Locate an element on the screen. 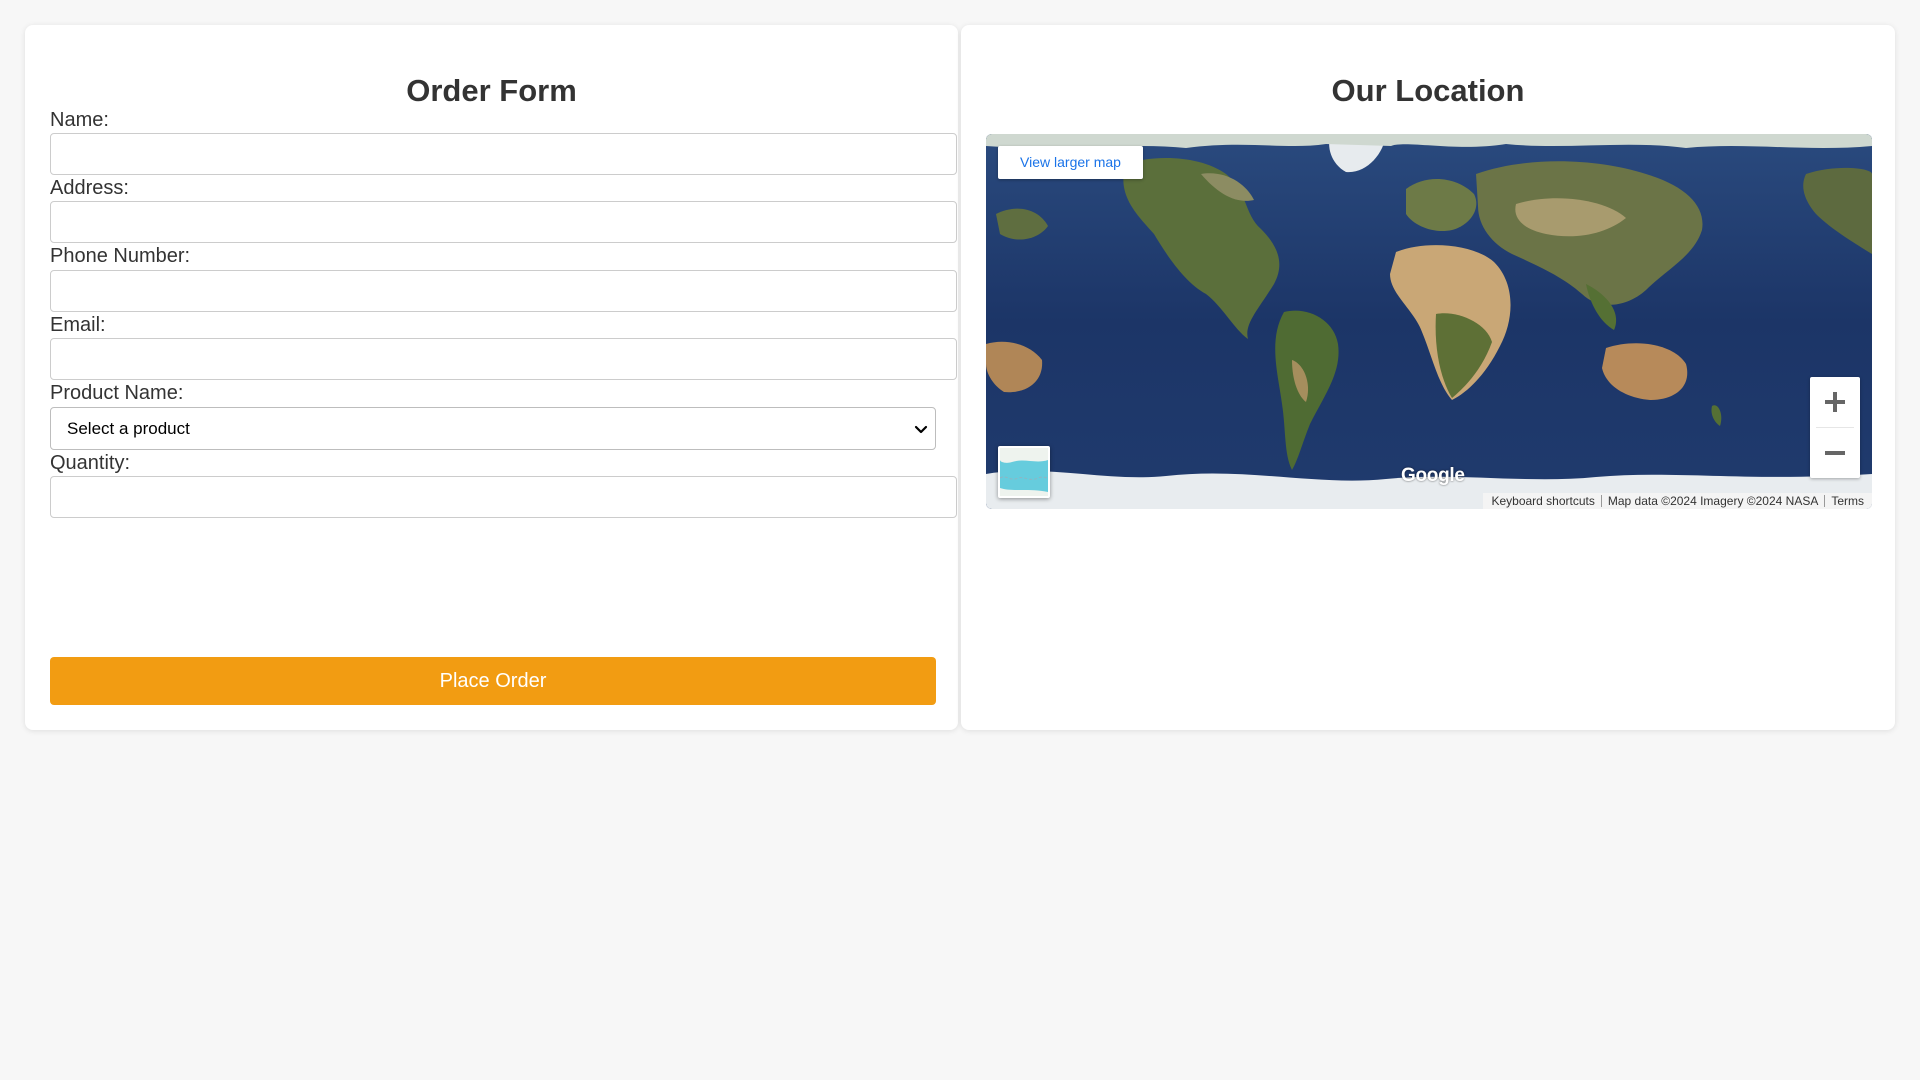  phone-input is located at coordinates (503, 291).